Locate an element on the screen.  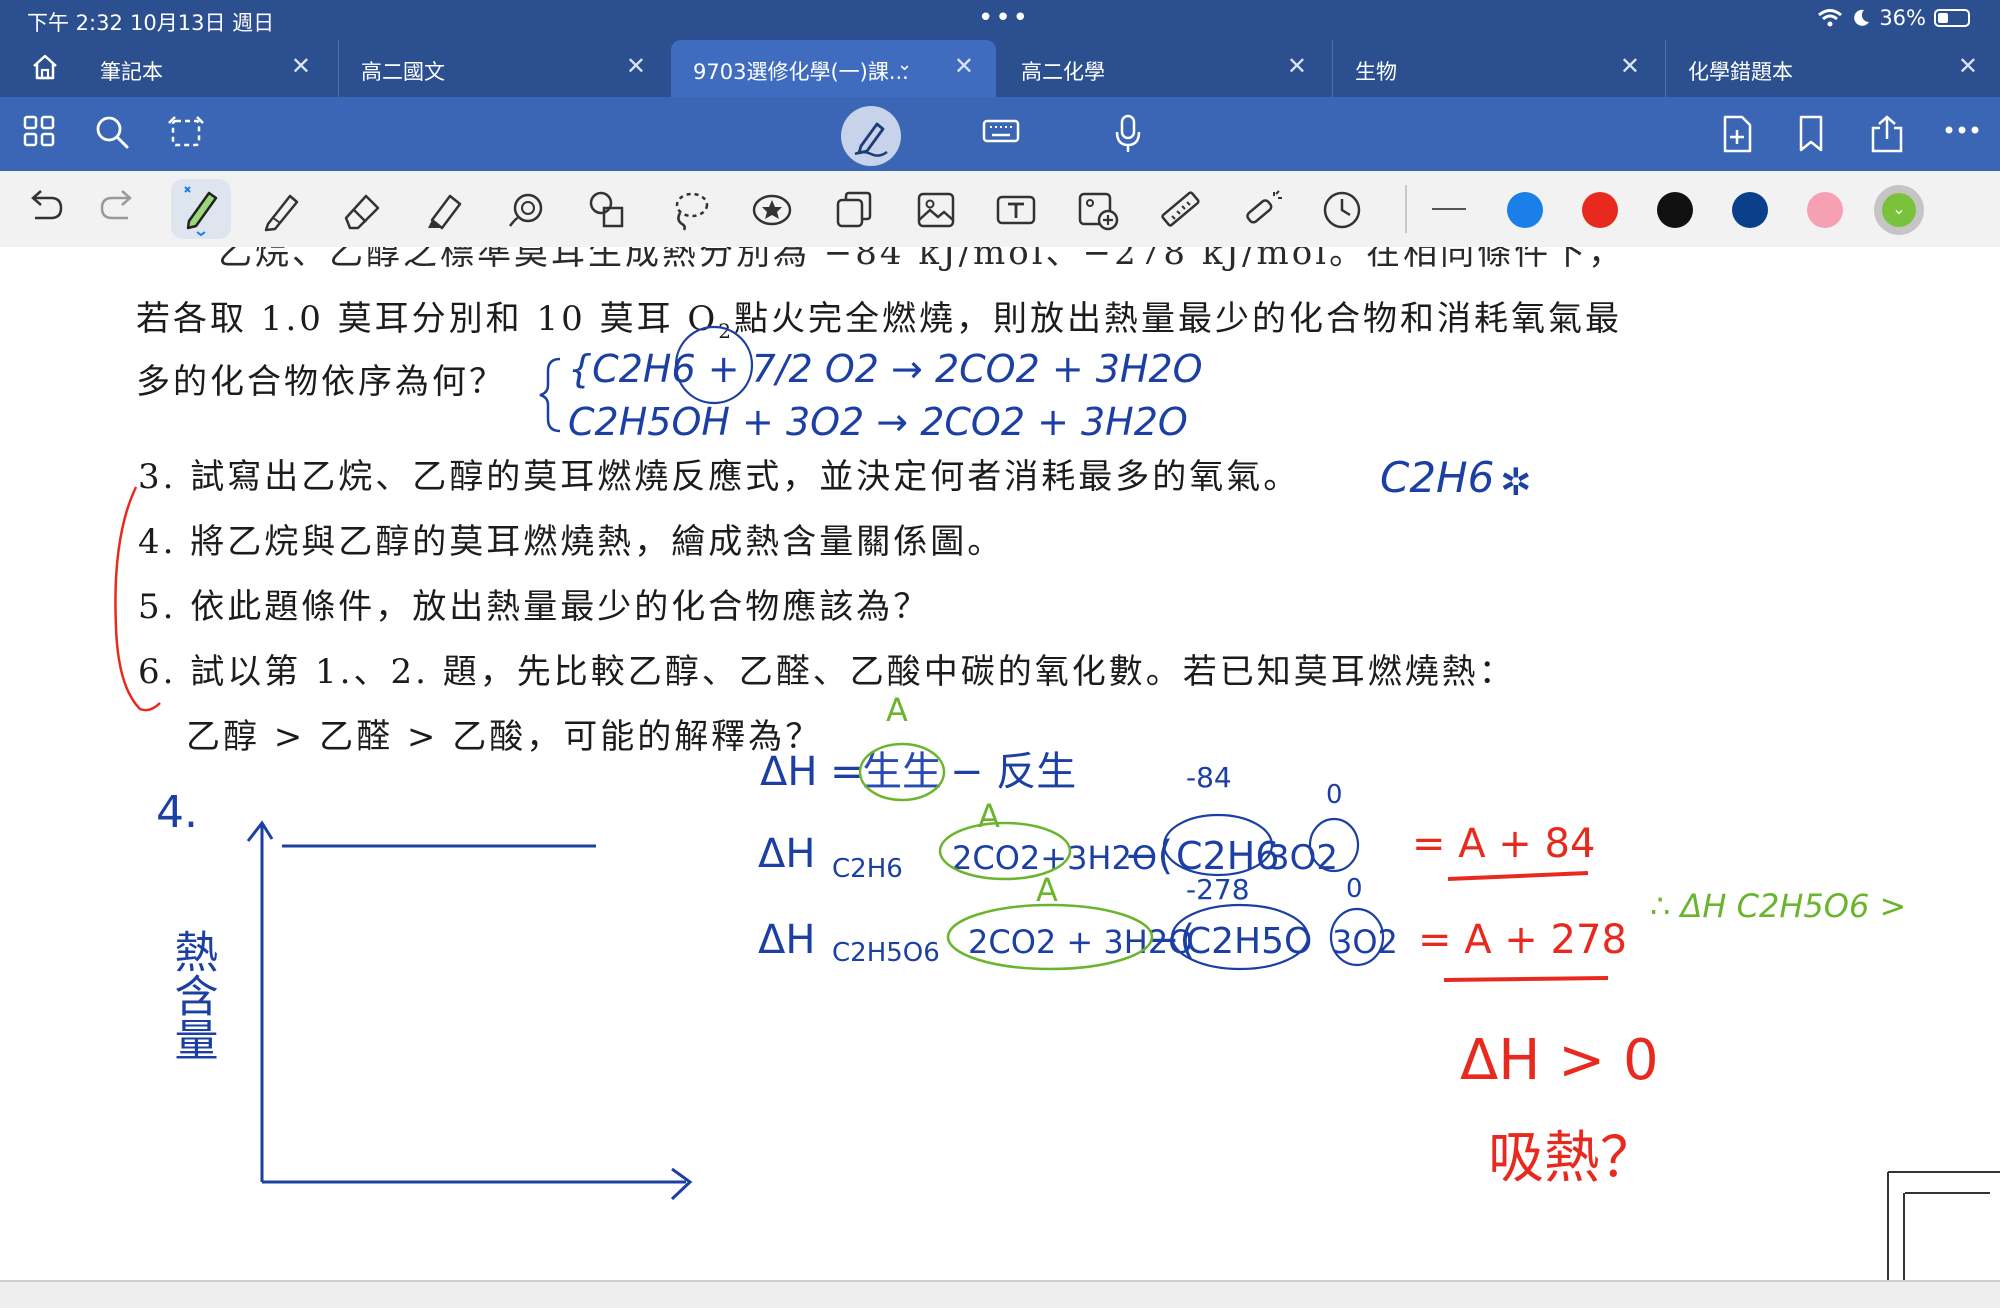
pencil-icon is located at coordinates (281, 213).